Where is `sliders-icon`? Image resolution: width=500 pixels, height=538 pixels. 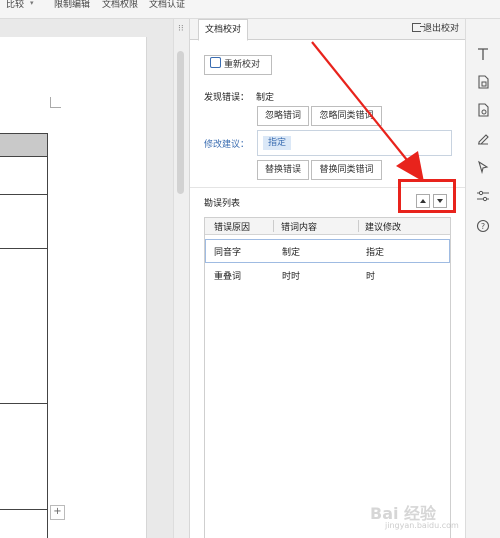 sliders-icon is located at coordinates (483, 196).